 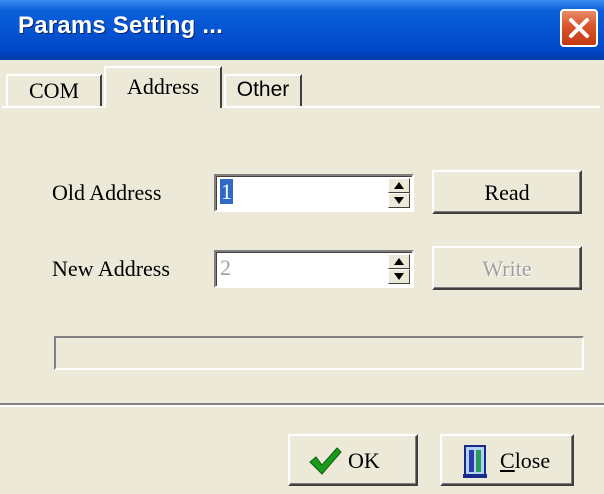 I want to click on tab-com-label: COM, so click(x=54, y=90).